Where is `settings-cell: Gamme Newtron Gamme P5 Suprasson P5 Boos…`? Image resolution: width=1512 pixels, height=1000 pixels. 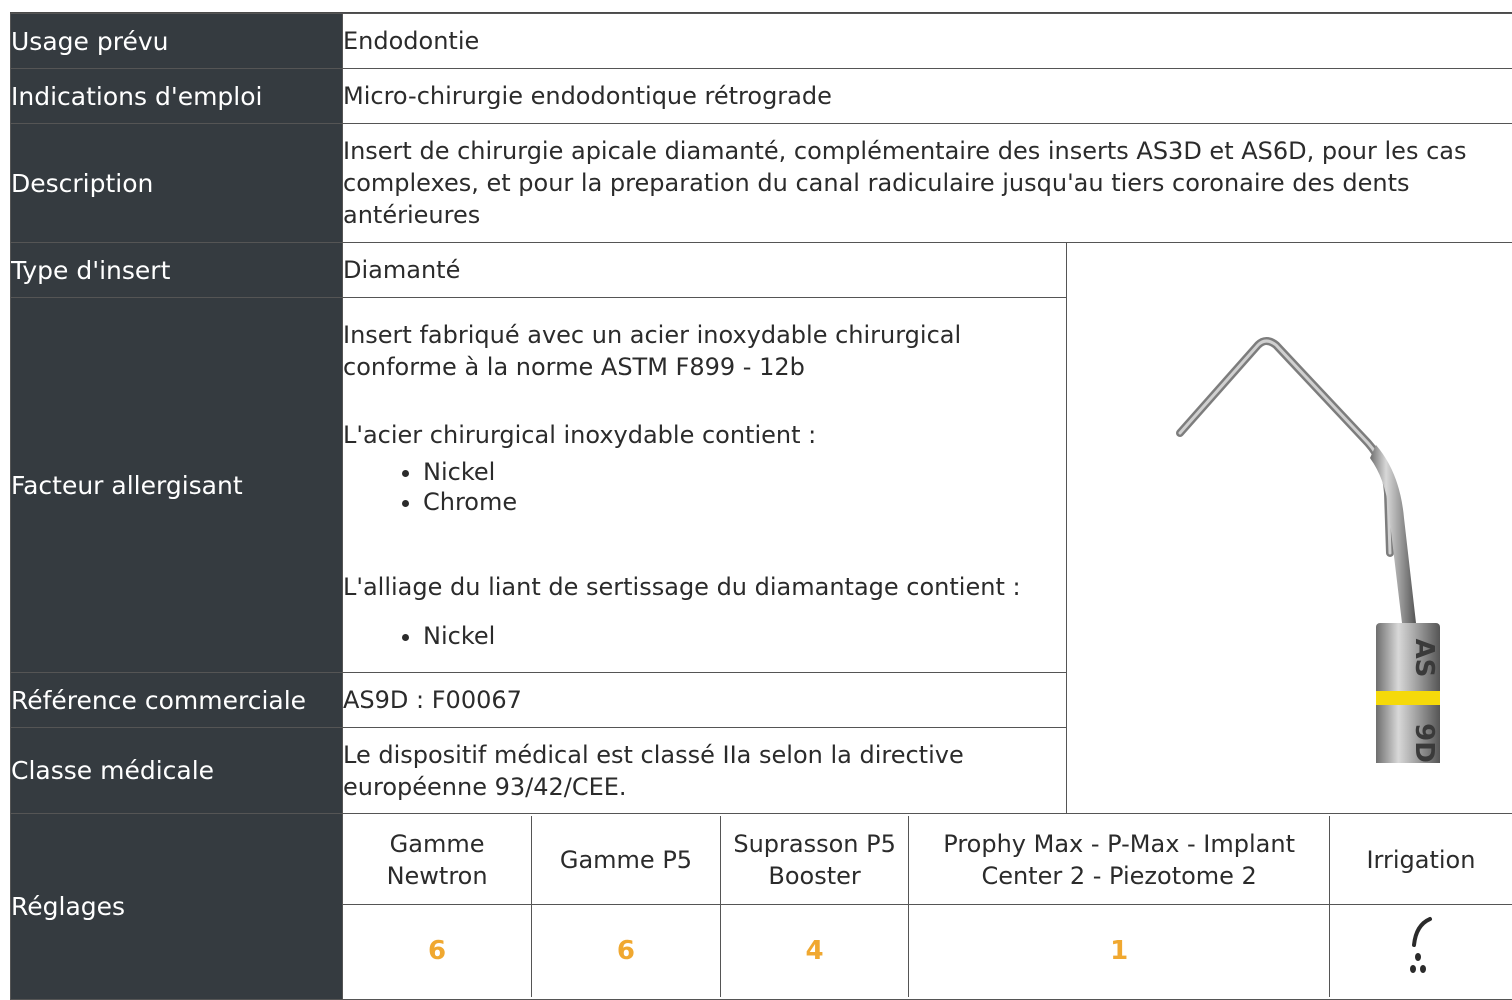 settings-cell: Gamme Newtron Gamme P5 Suprasson P5 Boos… is located at coordinates (927, 907).